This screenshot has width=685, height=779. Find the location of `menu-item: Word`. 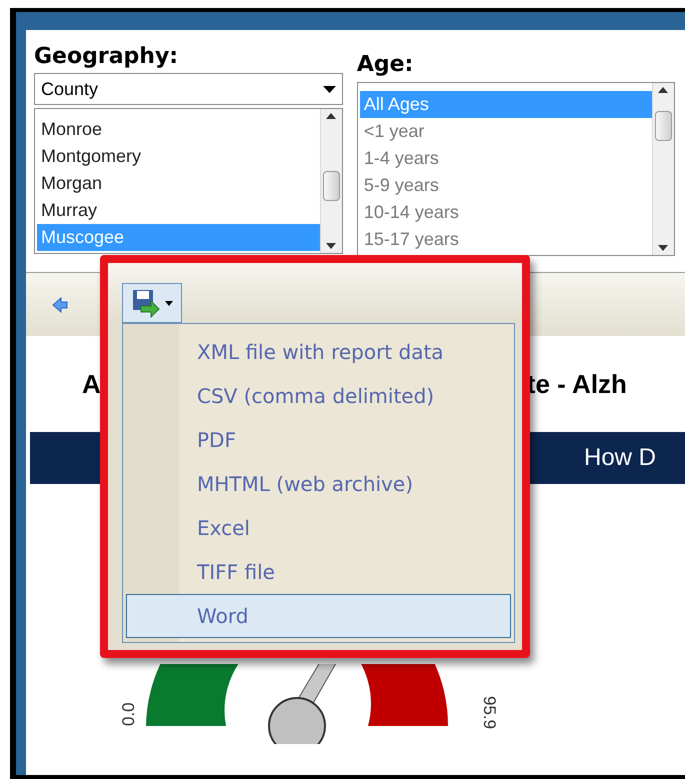

menu-item: Word is located at coordinates (318, 616).